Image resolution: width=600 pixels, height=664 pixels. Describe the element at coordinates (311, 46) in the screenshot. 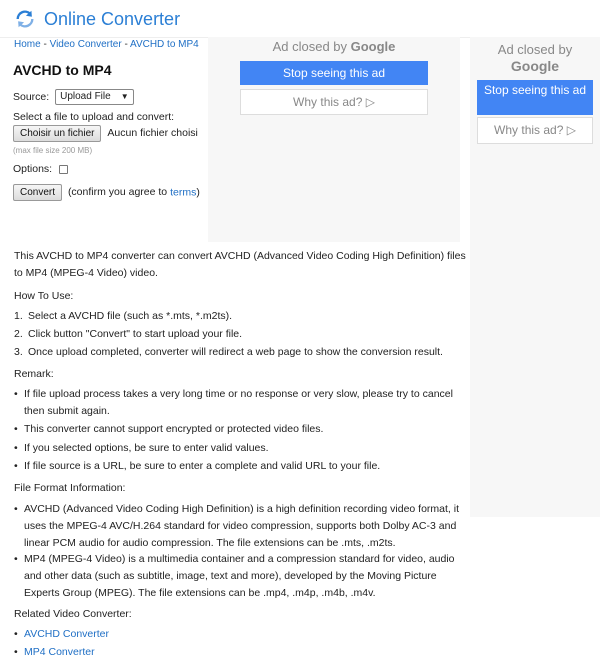

I see `ad-closed-prefix: Ad closed by` at that location.